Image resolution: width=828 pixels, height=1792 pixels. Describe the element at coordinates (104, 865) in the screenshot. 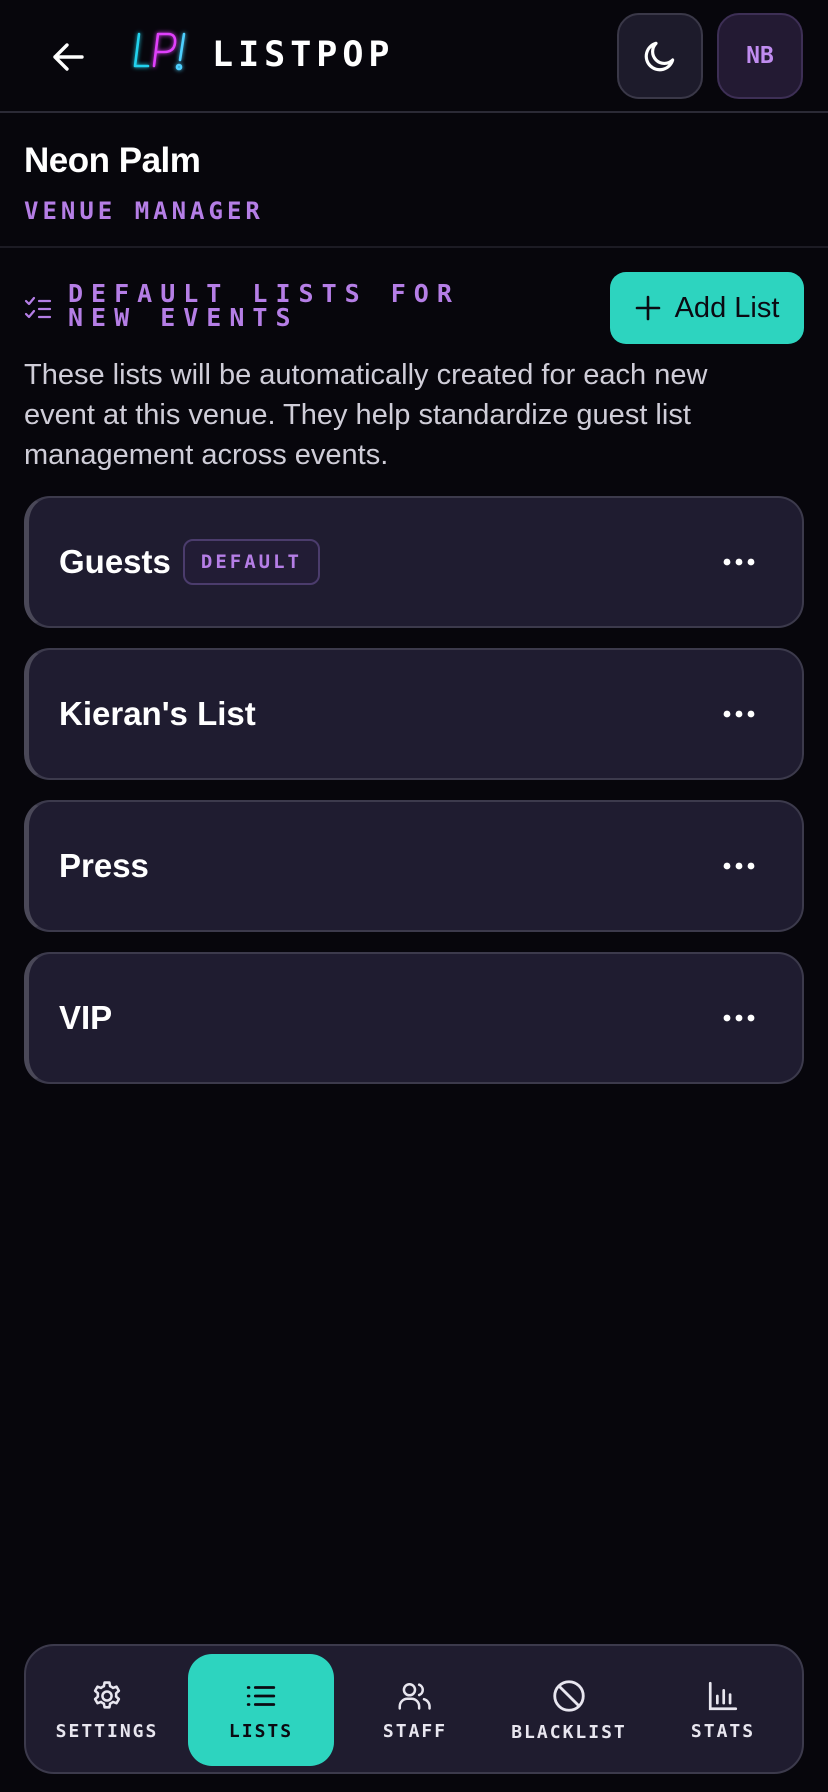

I see `list-name: Press` at that location.